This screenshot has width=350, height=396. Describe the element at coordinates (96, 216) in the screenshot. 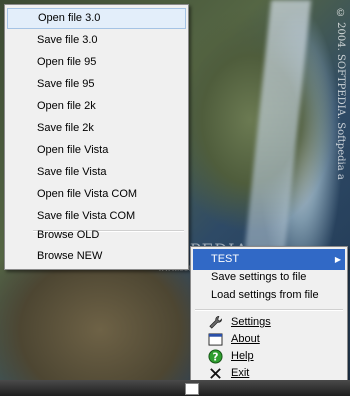

I see `menu-item-save-file-vista-com: Save file Vista COM` at that location.